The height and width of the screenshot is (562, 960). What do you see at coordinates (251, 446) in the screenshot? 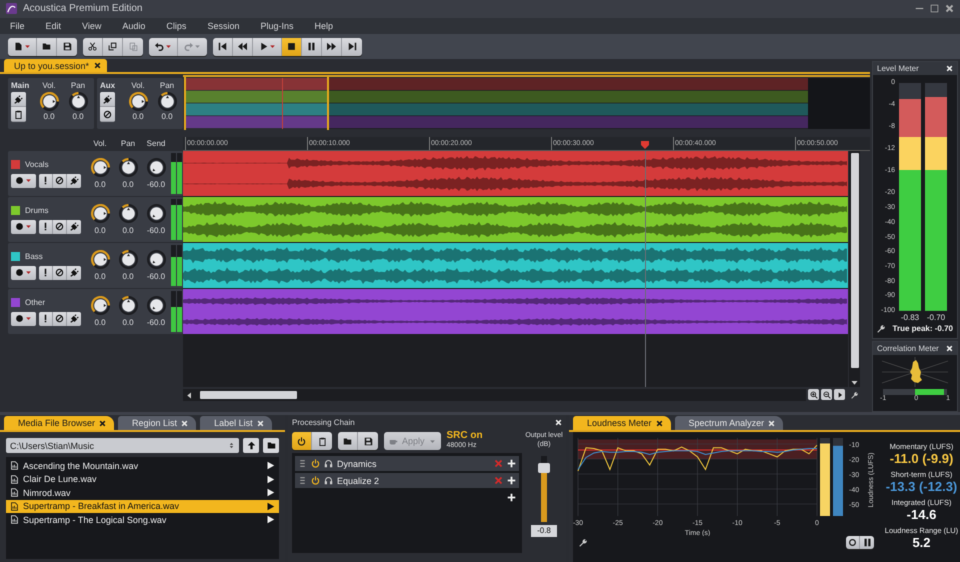
I see `up-folder-button` at bounding box center [251, 446].